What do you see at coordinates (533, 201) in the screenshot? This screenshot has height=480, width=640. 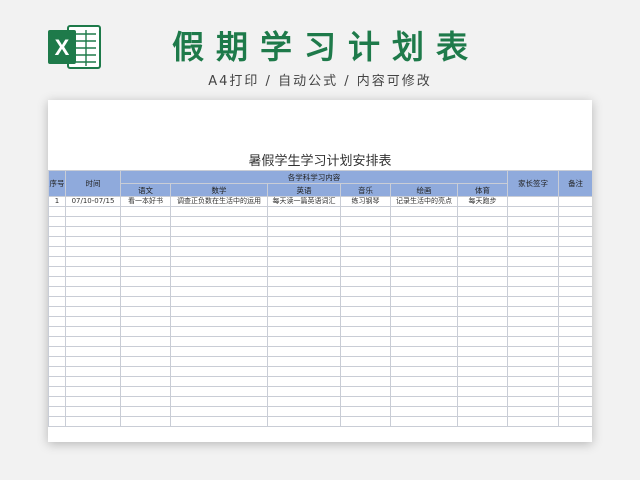 I see `cell-parent-sign` at bounding box center [533, 201].